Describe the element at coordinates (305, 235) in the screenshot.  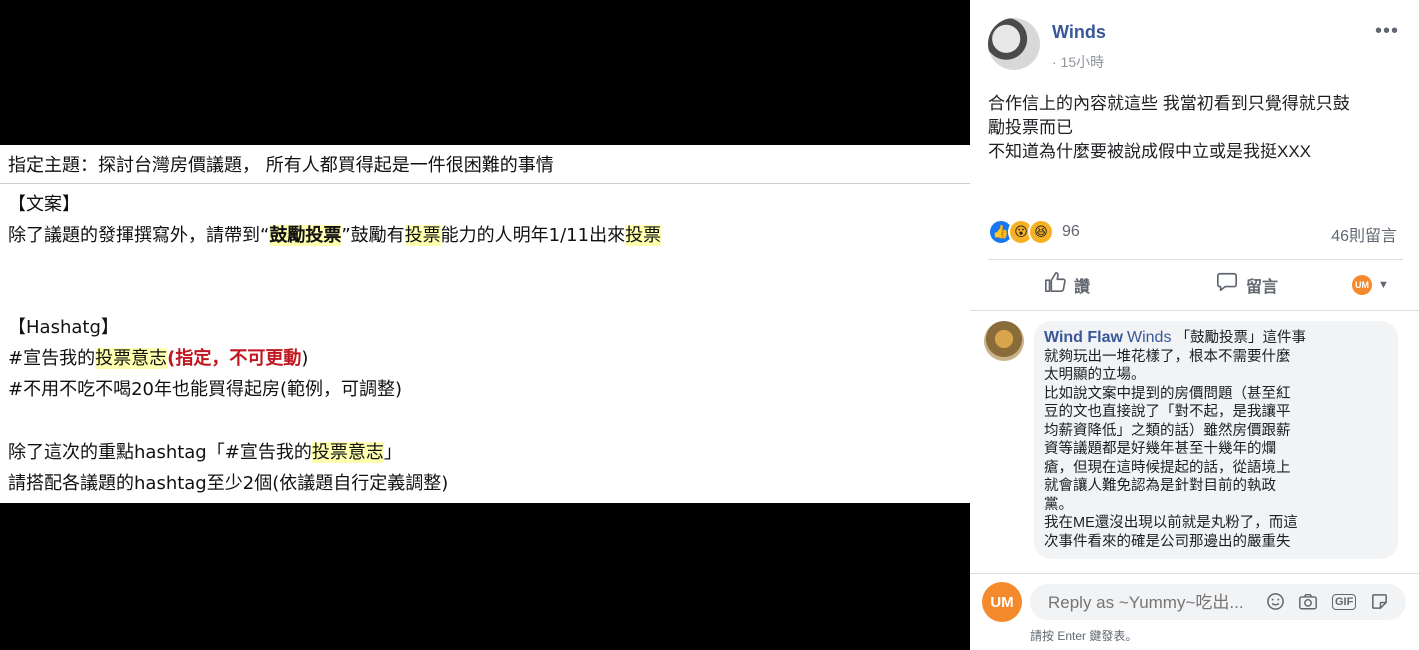
I see `doc-highlight: 鼓勵投票` at that location.